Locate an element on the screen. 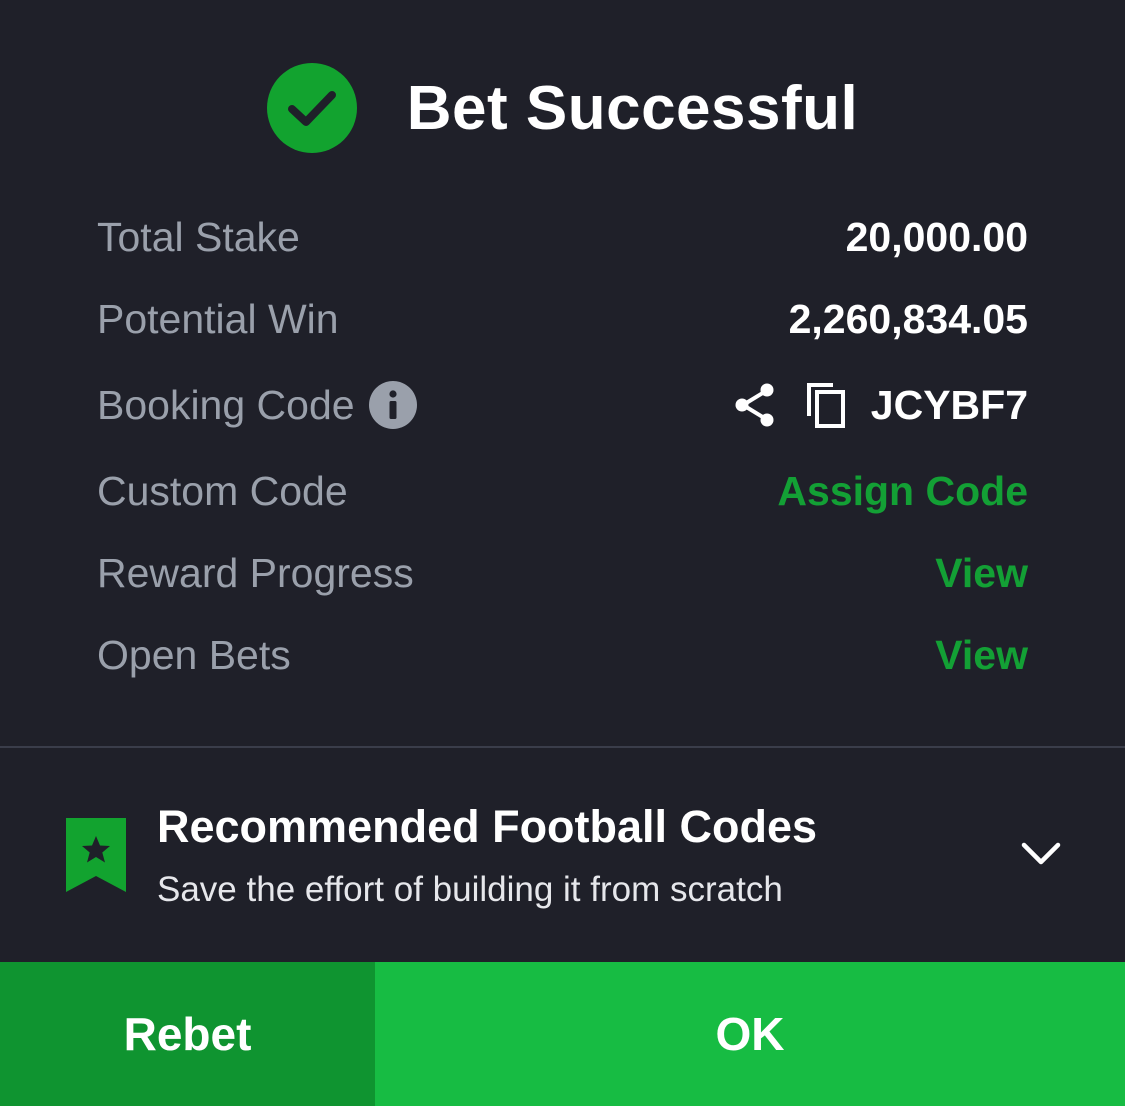  open-bets-label: Open Bets is located at coordinates (194, 654).